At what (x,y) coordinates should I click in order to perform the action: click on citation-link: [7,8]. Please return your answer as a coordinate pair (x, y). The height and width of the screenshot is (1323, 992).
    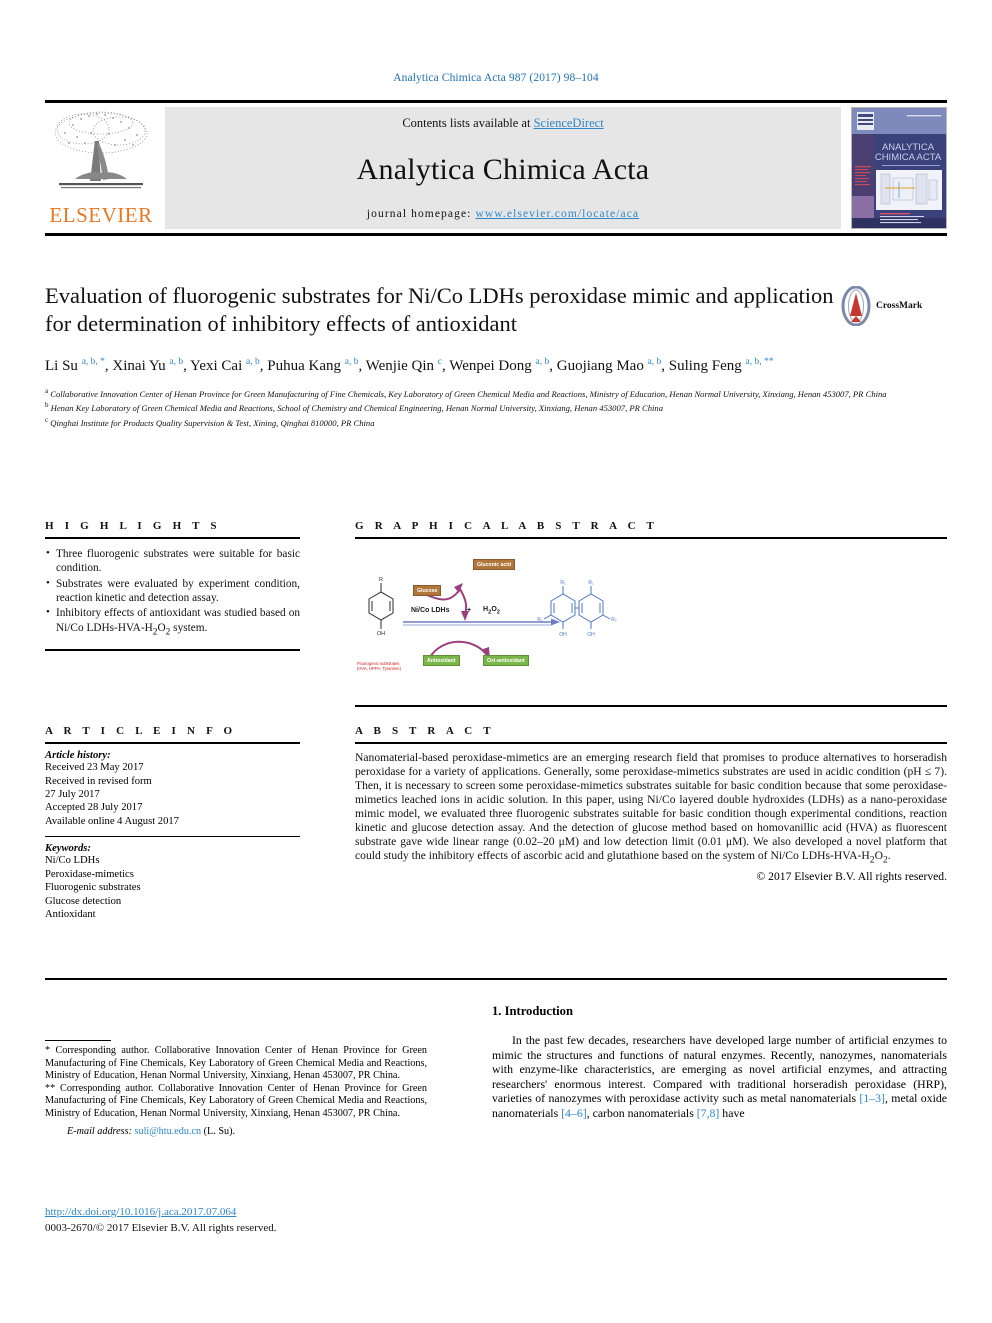
    Looking at the image, I should click on (708, 1113).